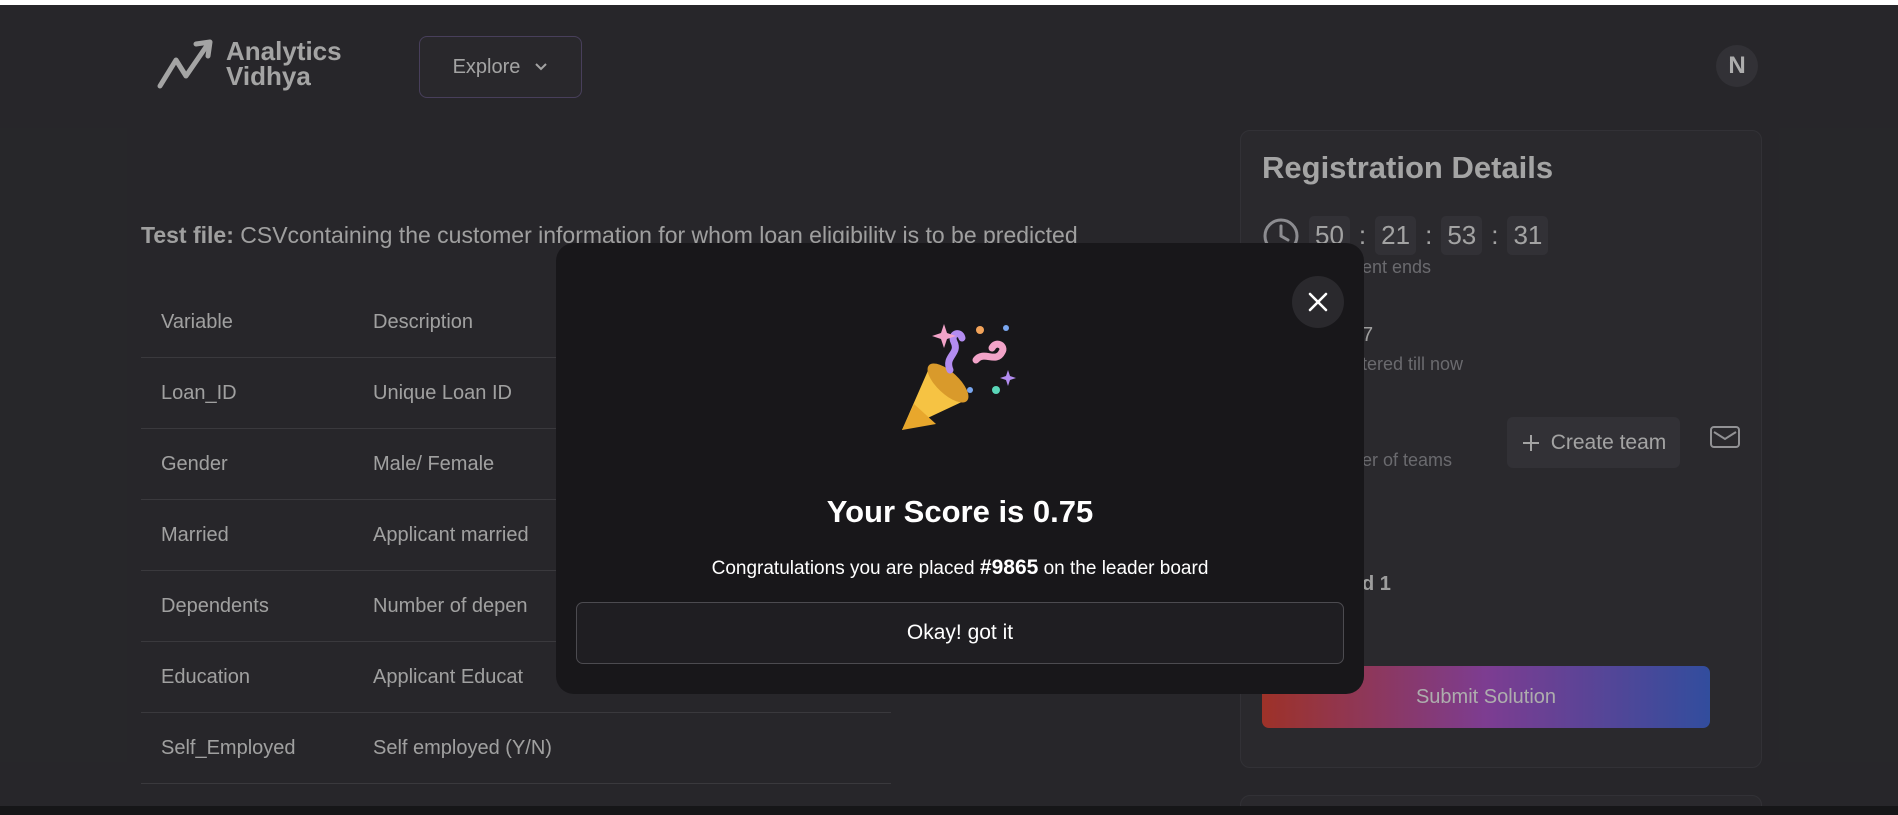 Image resolution: width=1898 pixels, height=815 pixels. I want to click on party-popper-icon, so click(959, 377).